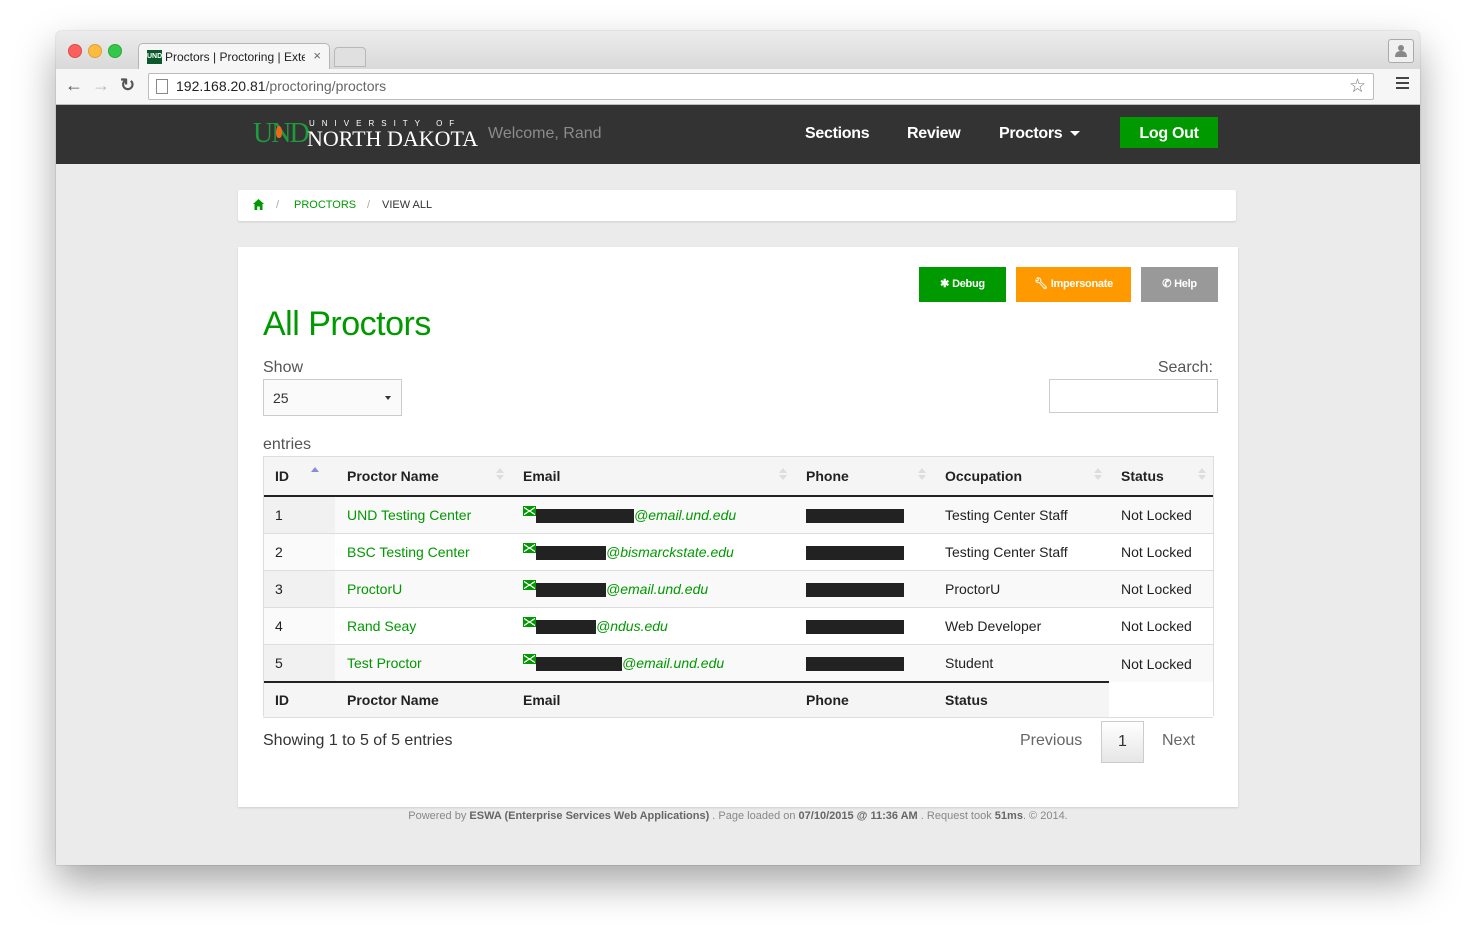 Image resolution: width=1476 pixels, height=946 pixels. I want to click on footer-col-phone: Phone, so click(863, 699).